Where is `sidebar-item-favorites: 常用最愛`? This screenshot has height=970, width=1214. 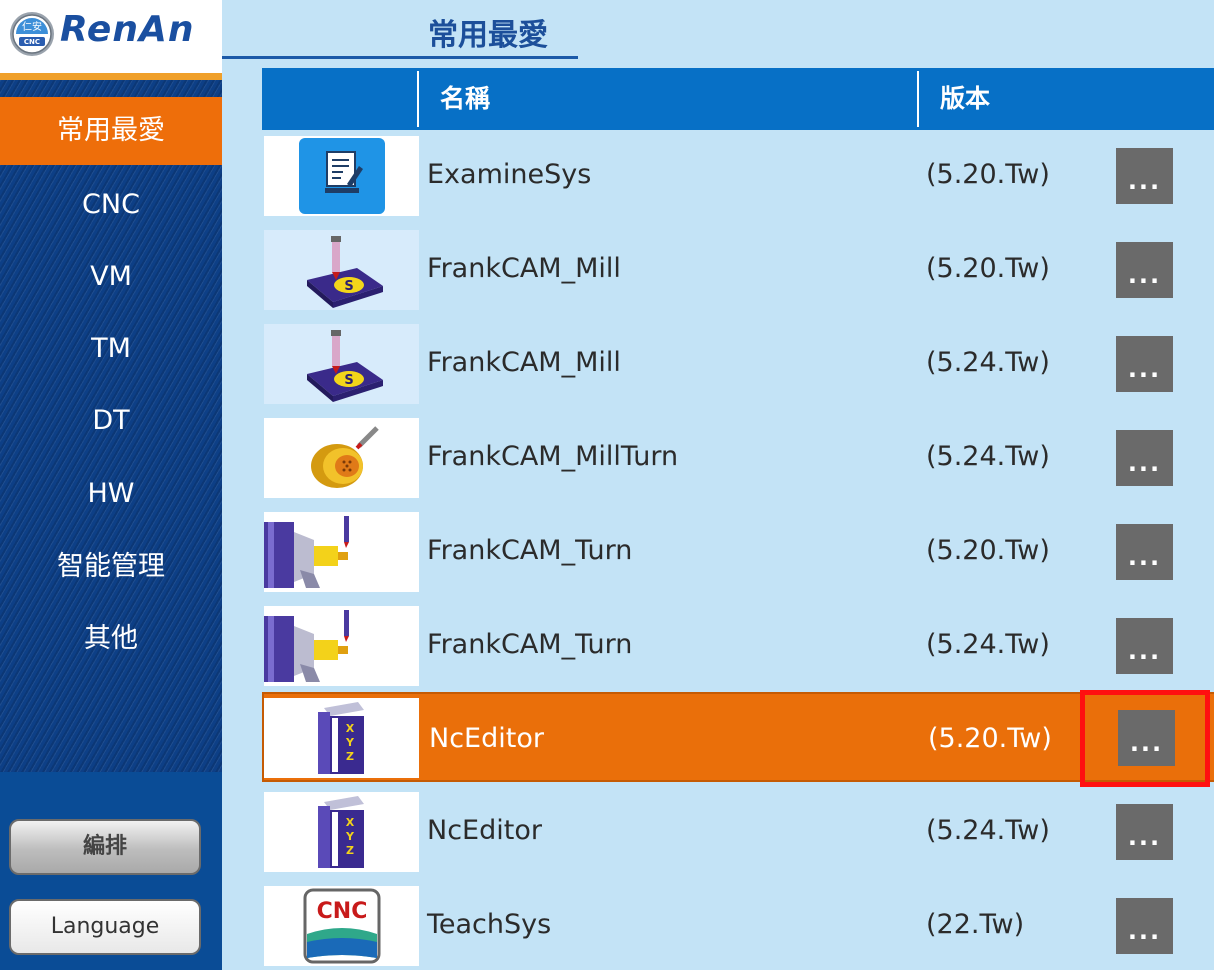 sidebar-item-favorites: 常用最愛 is located at coordinates (111, 131).